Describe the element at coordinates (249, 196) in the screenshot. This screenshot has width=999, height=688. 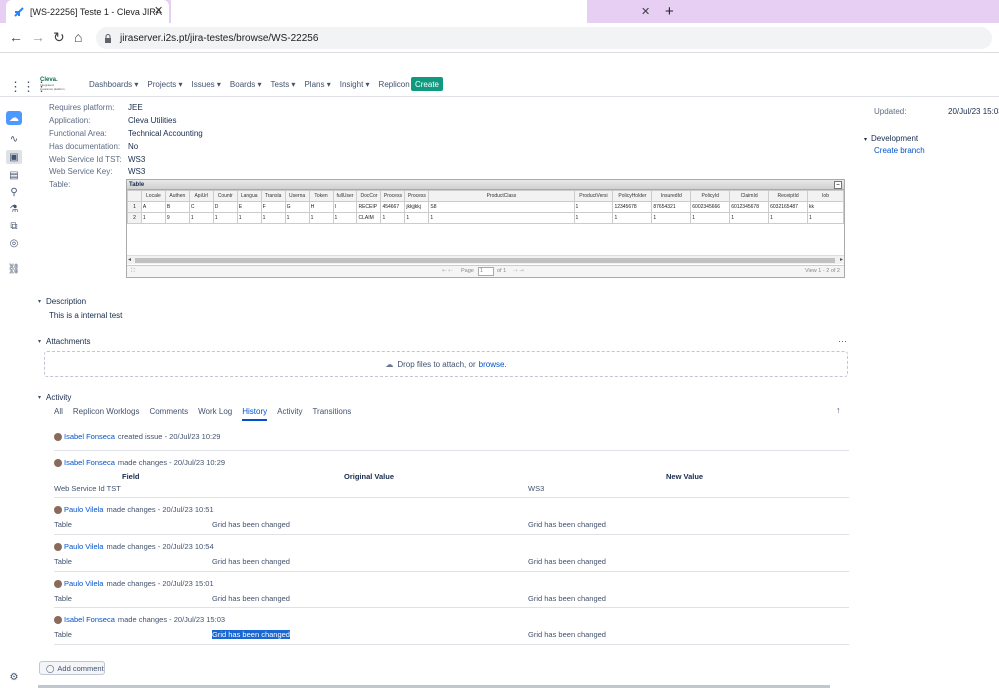
I see `grid-column-header: Langua` at that location.